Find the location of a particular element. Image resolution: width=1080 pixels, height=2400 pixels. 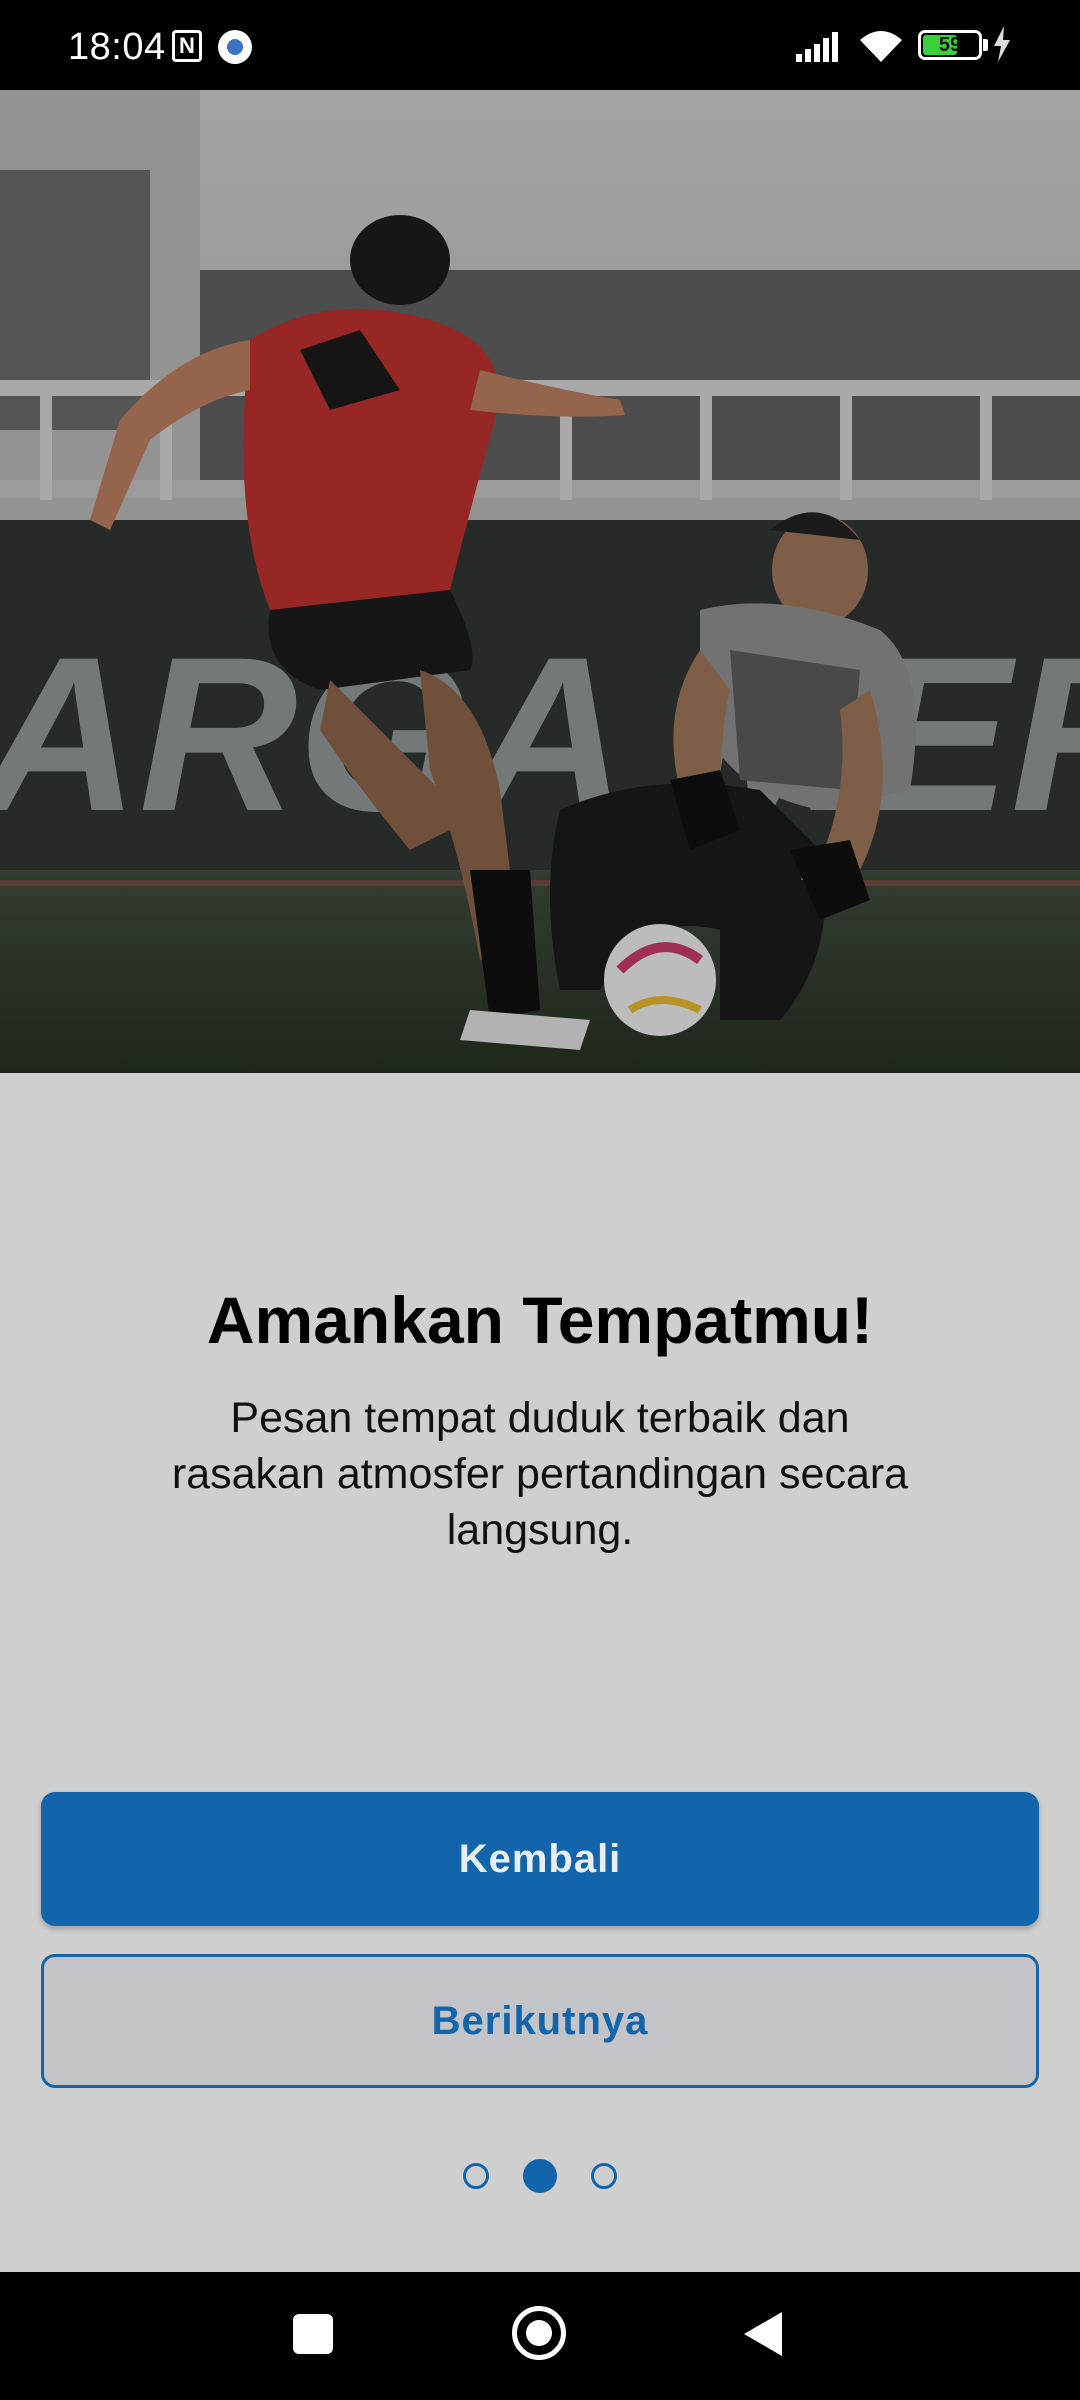

back-icon is located at coordinates (763, 2334).